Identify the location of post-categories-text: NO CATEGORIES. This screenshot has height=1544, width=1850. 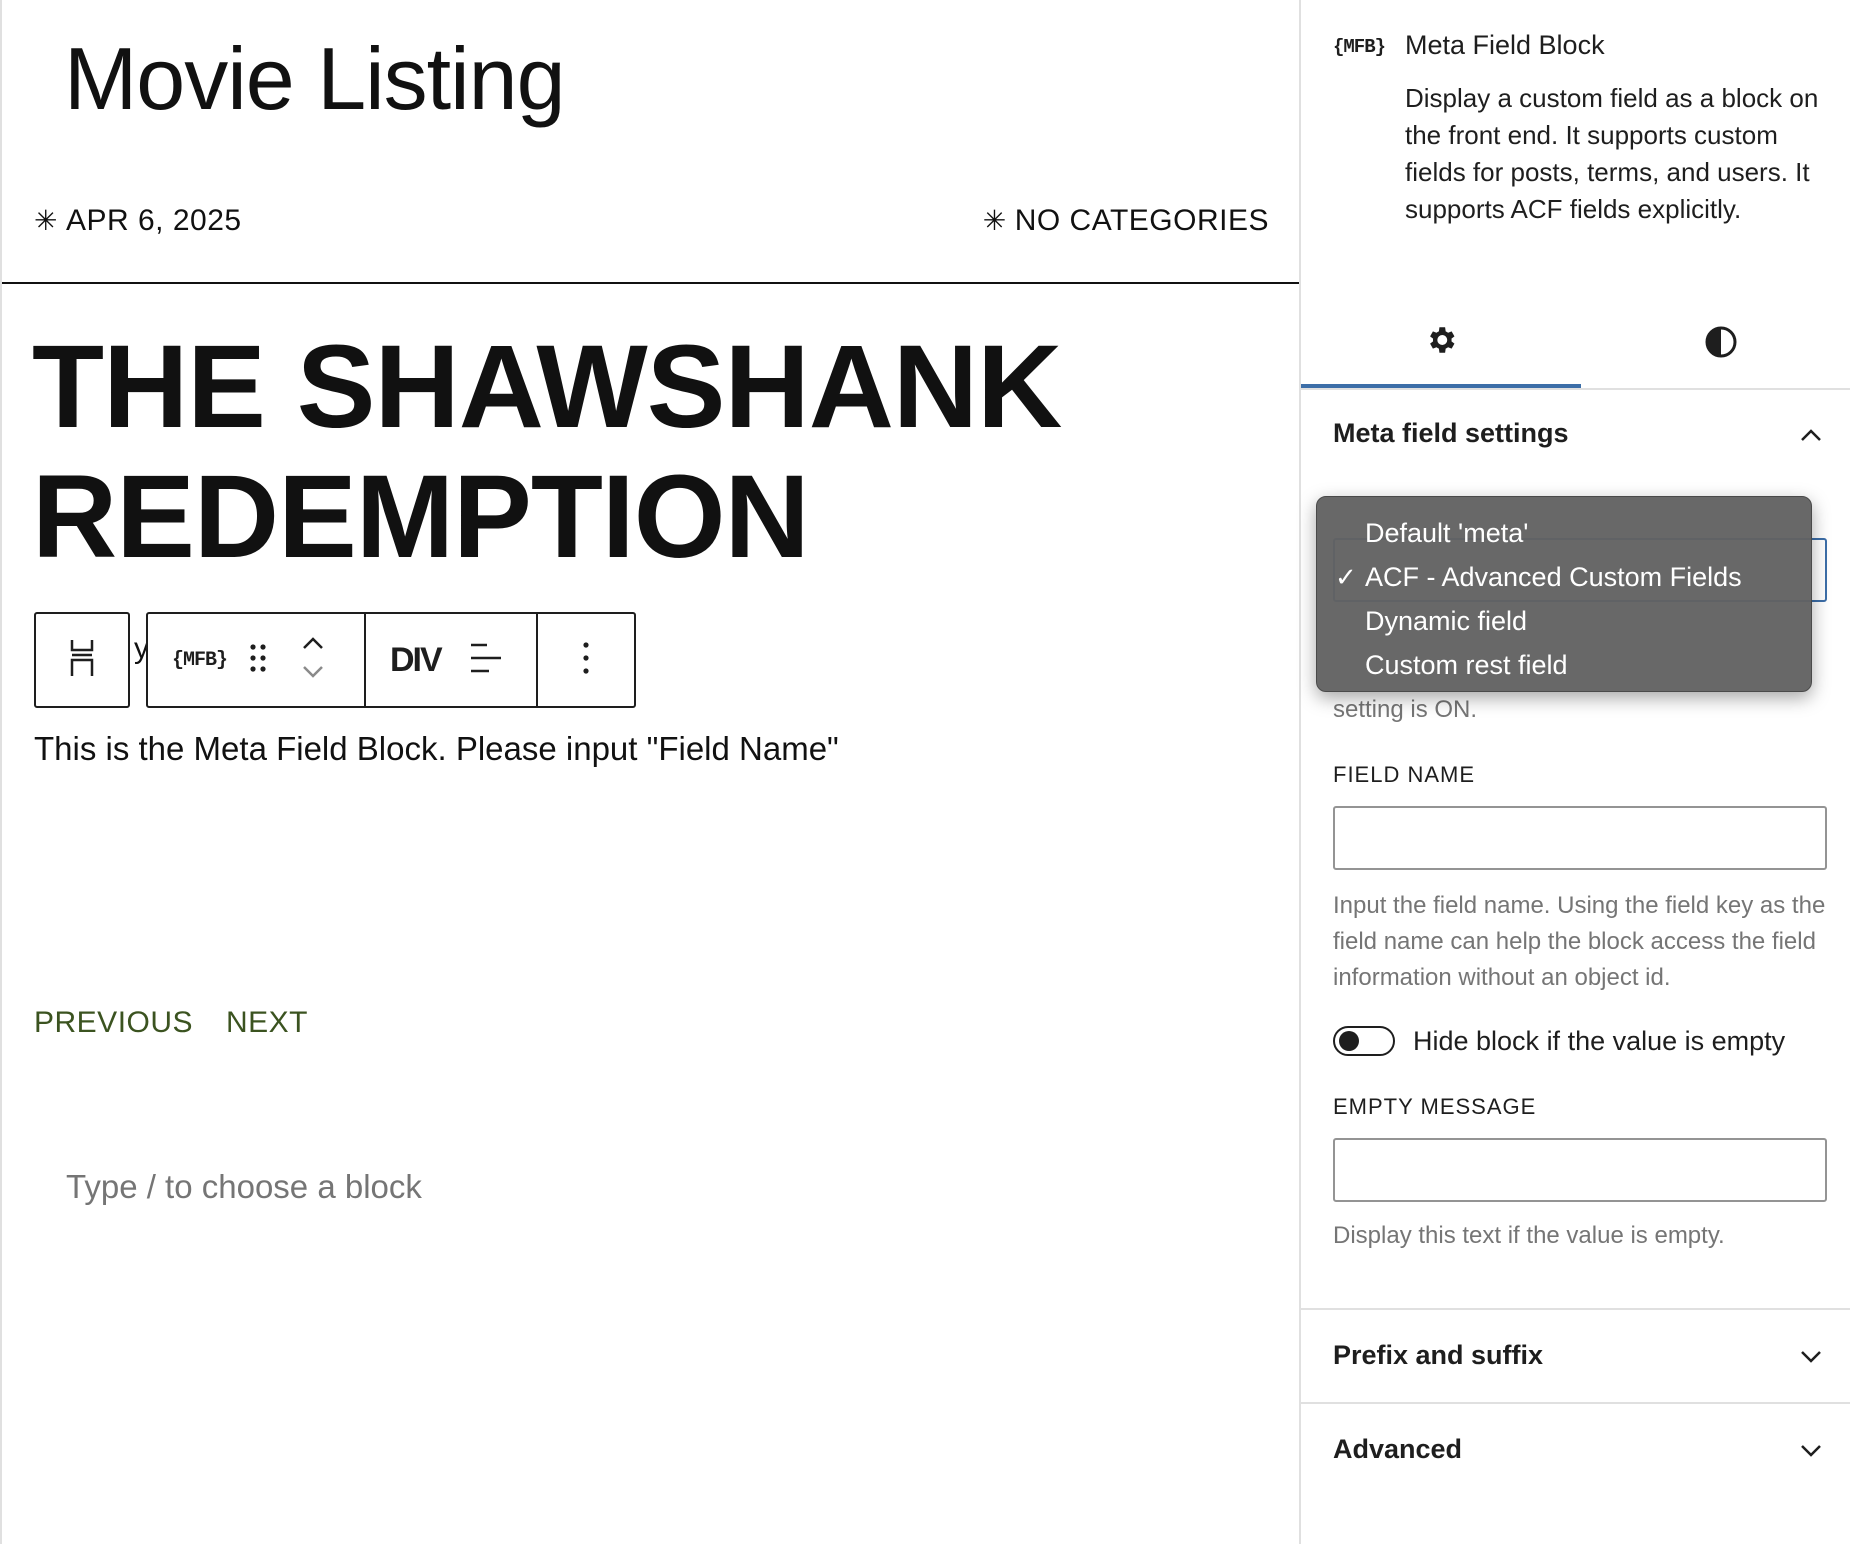
(1141, 220).